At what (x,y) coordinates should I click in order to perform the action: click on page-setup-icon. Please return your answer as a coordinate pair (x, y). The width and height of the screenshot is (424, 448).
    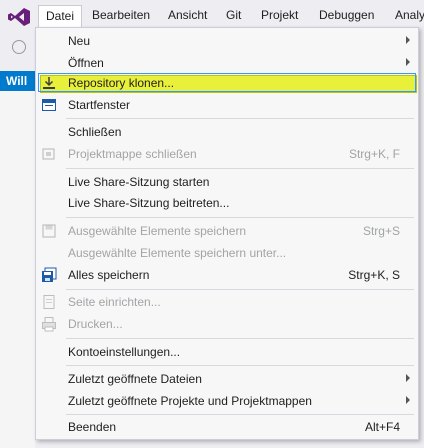
    Looking at the image, I should click on (49, 302).